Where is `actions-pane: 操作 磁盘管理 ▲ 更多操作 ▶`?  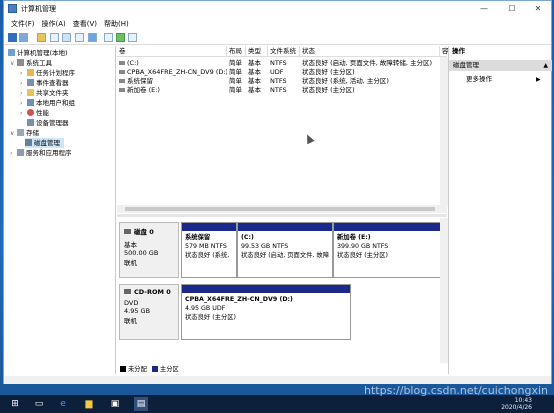 actions-pane: 操作 磁盘管理 ▲ 更多操作 ▶ is located at coordinates (500, 210).